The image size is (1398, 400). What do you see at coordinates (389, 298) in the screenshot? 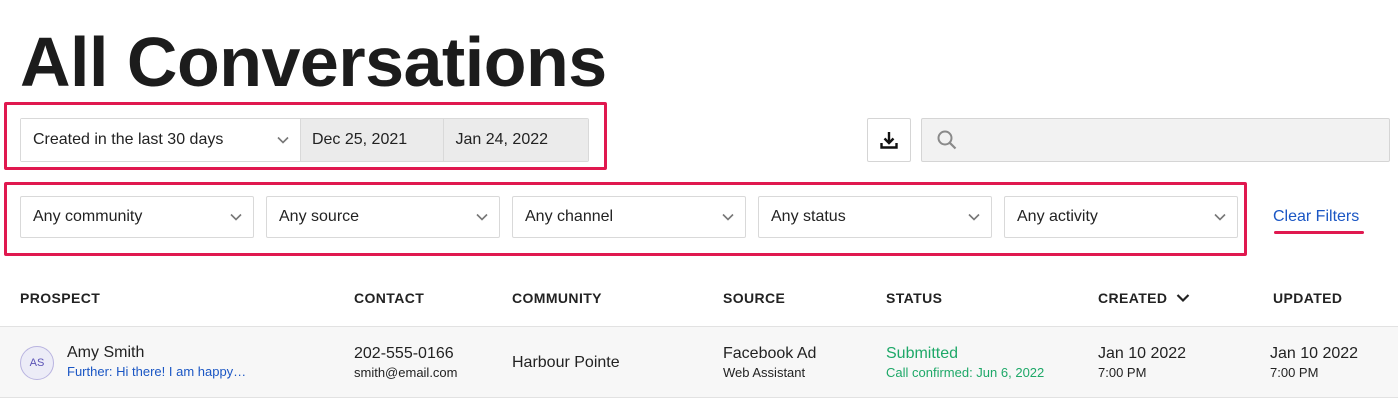
I see `column-header-contact: CONTACT` at bounding box center [389, 298].